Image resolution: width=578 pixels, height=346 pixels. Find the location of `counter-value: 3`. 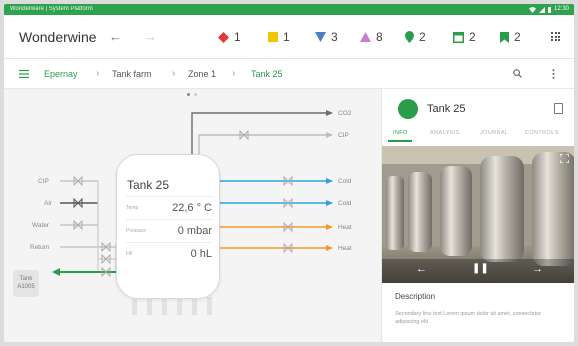

counter-value: 3 is located at coordinates (334, 37).